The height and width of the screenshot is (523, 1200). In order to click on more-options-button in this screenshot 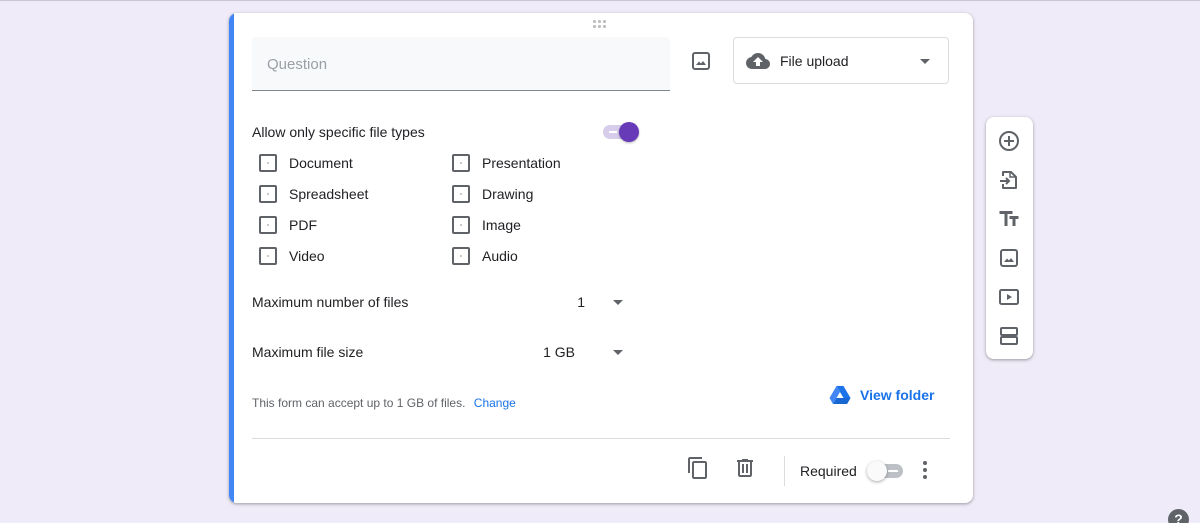, I will do `click(925, 471)`.